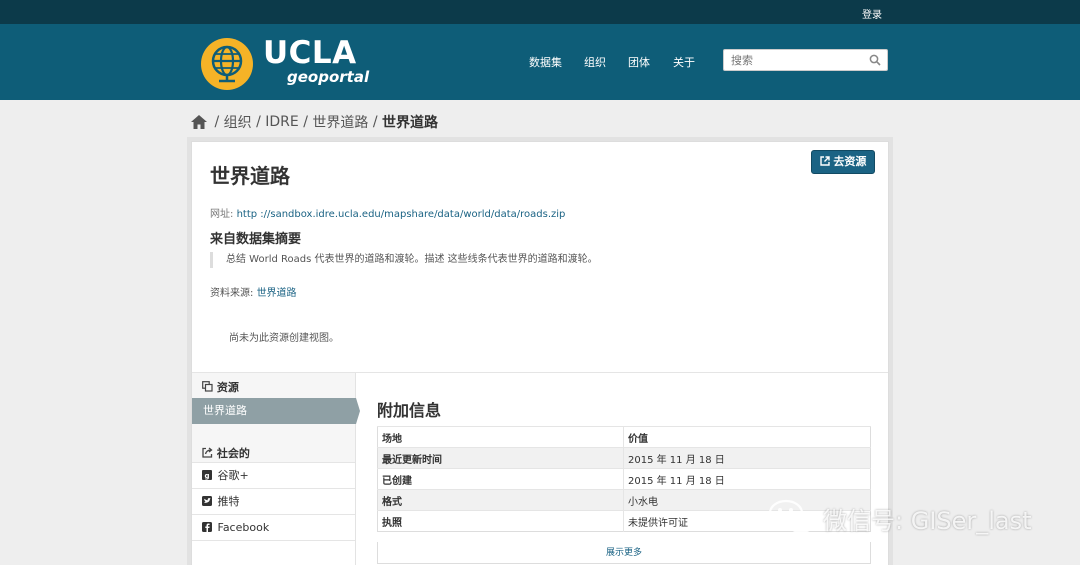  I want to click on logo-geoportal-text: geoportal, so click(328, 77).